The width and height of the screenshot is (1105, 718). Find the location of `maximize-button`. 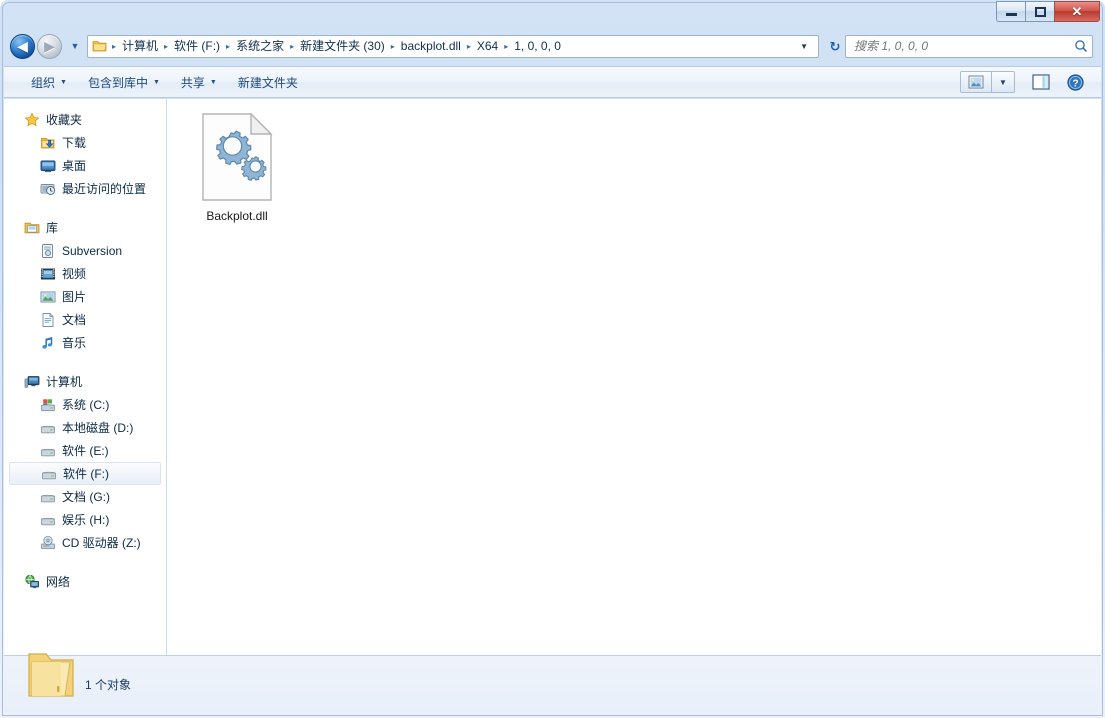

maximize-button is located at coordinates (1039, 11).